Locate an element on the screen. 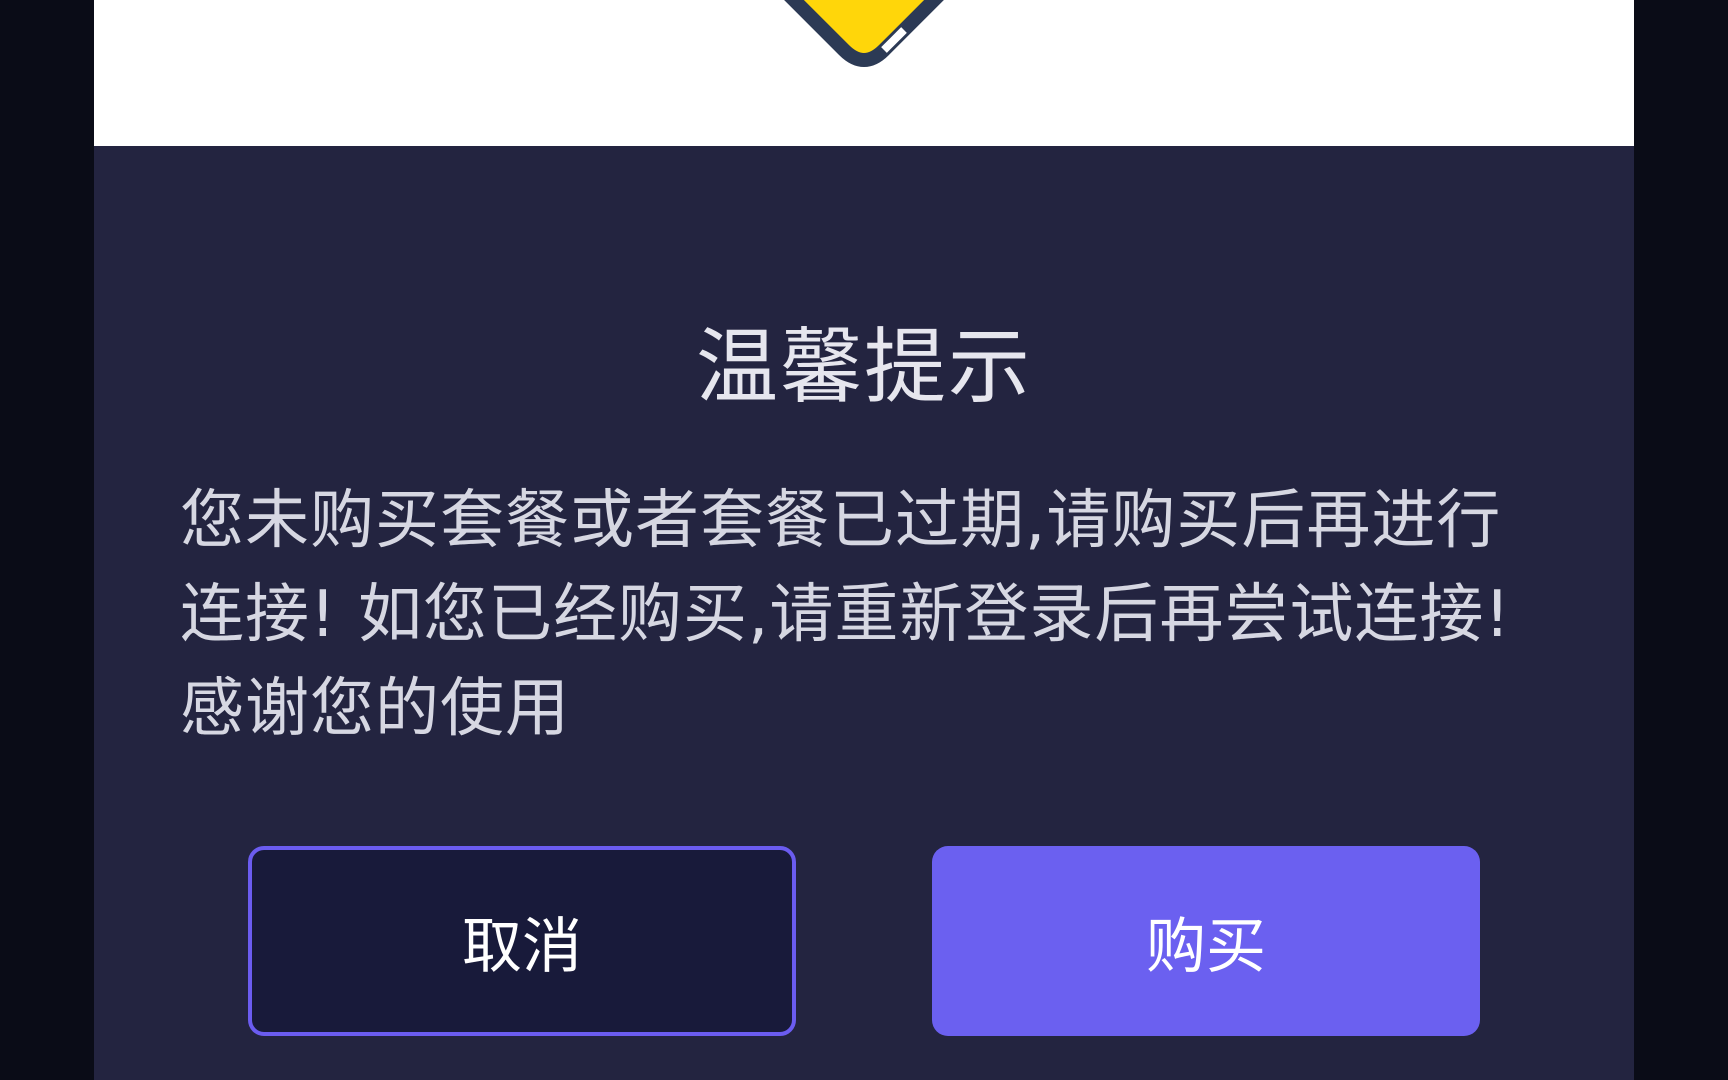  warning-icon is located at coordinates (864, 33).